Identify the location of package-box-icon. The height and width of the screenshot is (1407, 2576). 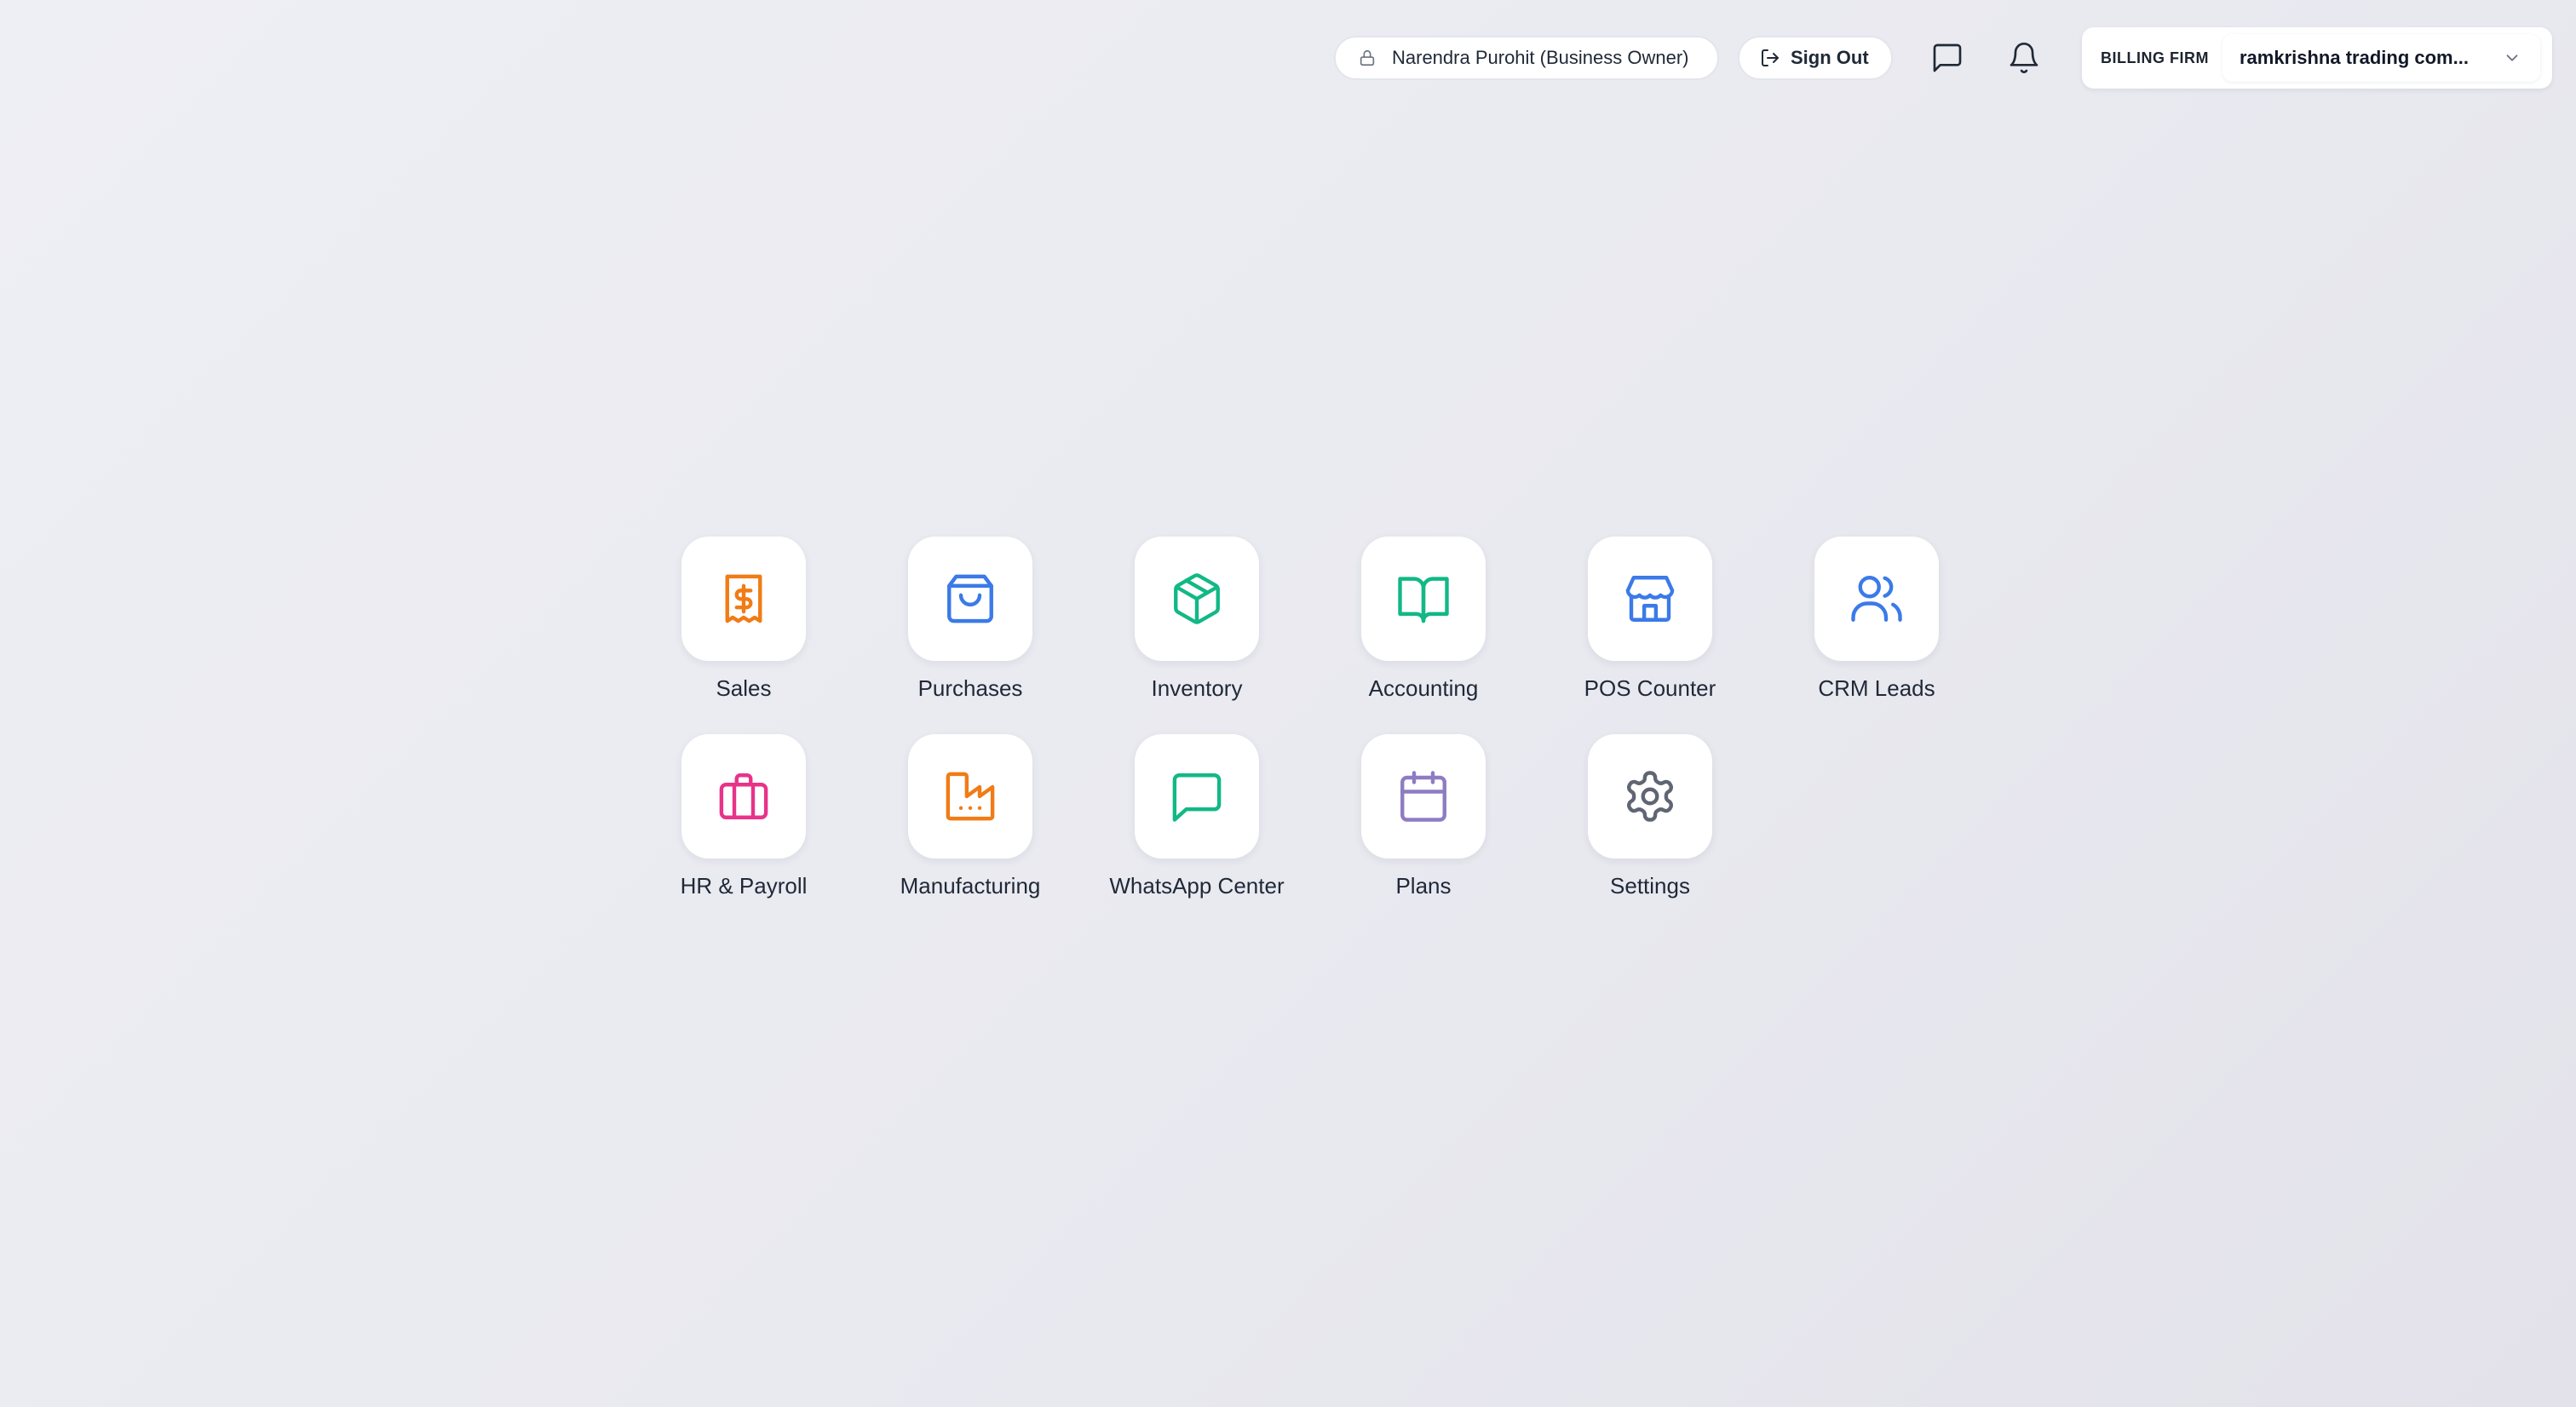
(1197, 598).